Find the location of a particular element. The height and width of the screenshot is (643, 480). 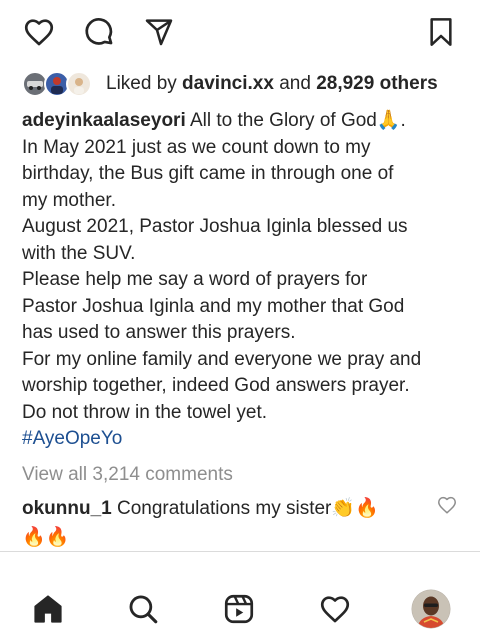

likes-text: Liked by davinci.xx and 28,929 others is located at coordinates (272, 83).